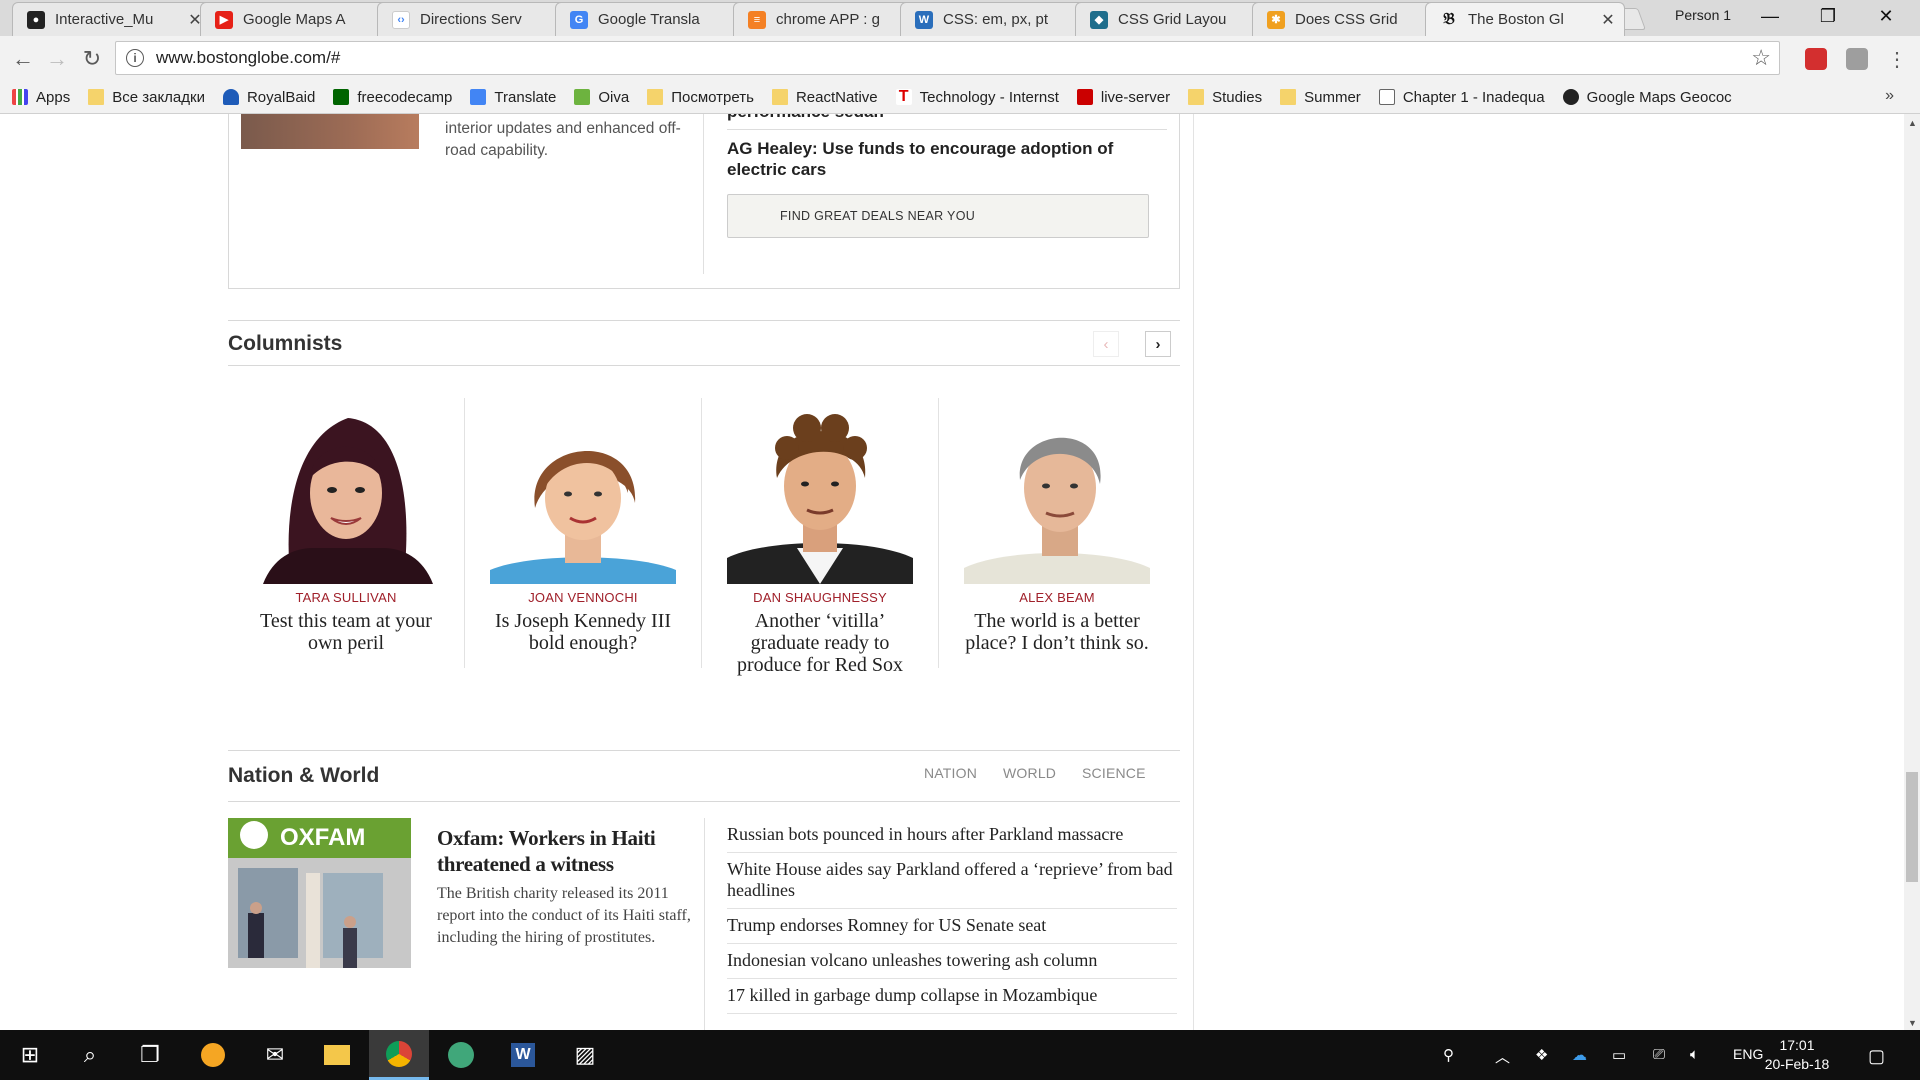  Describe the element at coordinates (92, 59) in the screenshot. I see `reload-icon: ↻` at that location.